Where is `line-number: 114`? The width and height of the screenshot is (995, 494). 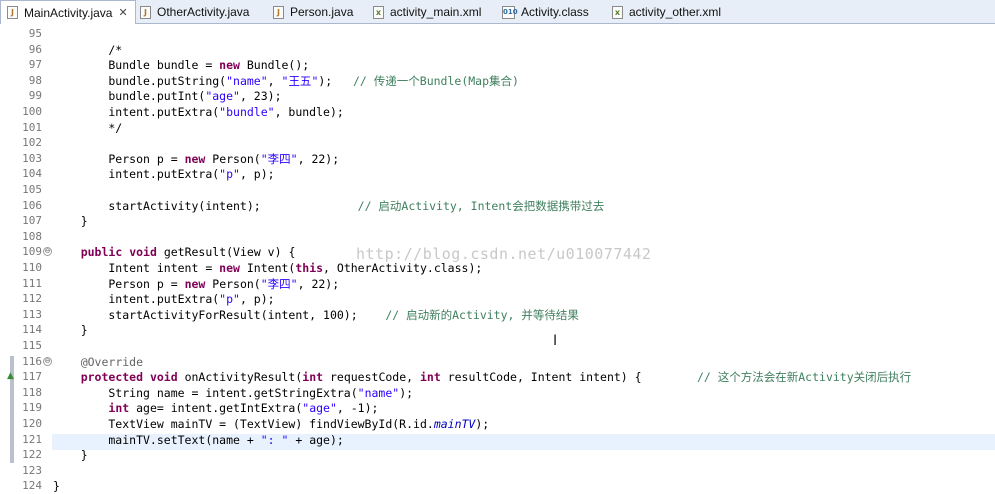 line-number: 114 is located at coordinates (32, 330).